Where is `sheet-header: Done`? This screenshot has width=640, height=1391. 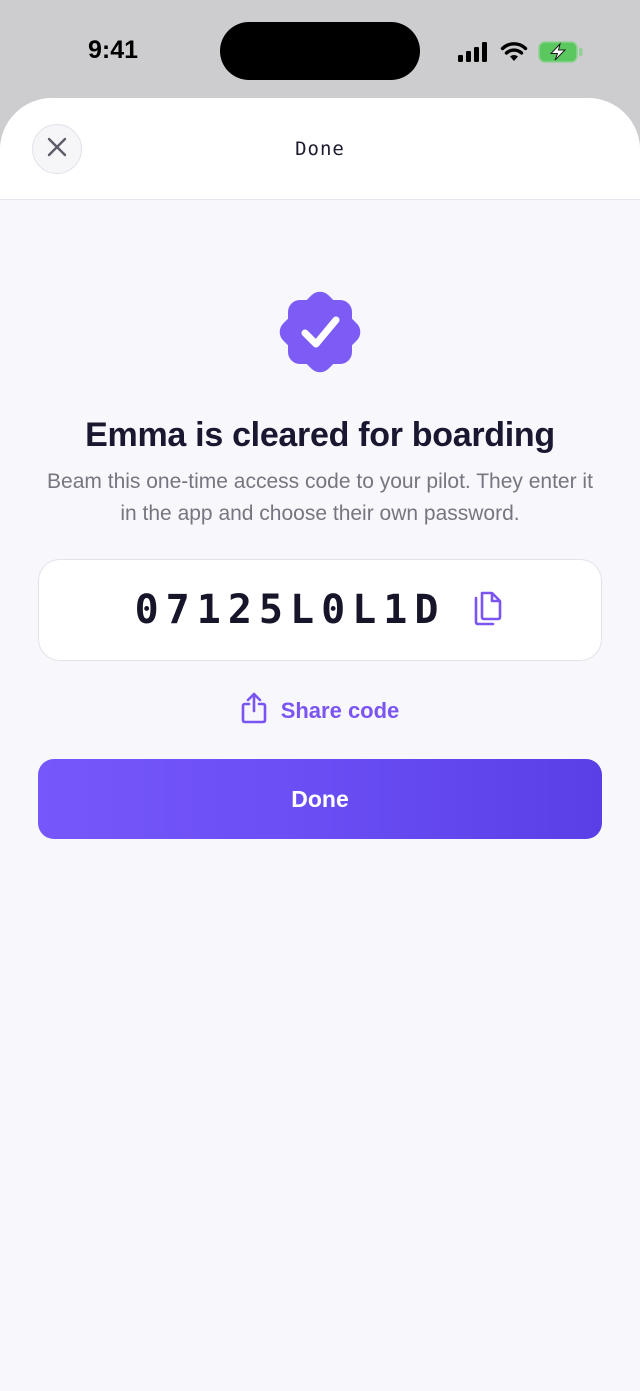
sheet-header: Done is located at coordinates (320, 149).